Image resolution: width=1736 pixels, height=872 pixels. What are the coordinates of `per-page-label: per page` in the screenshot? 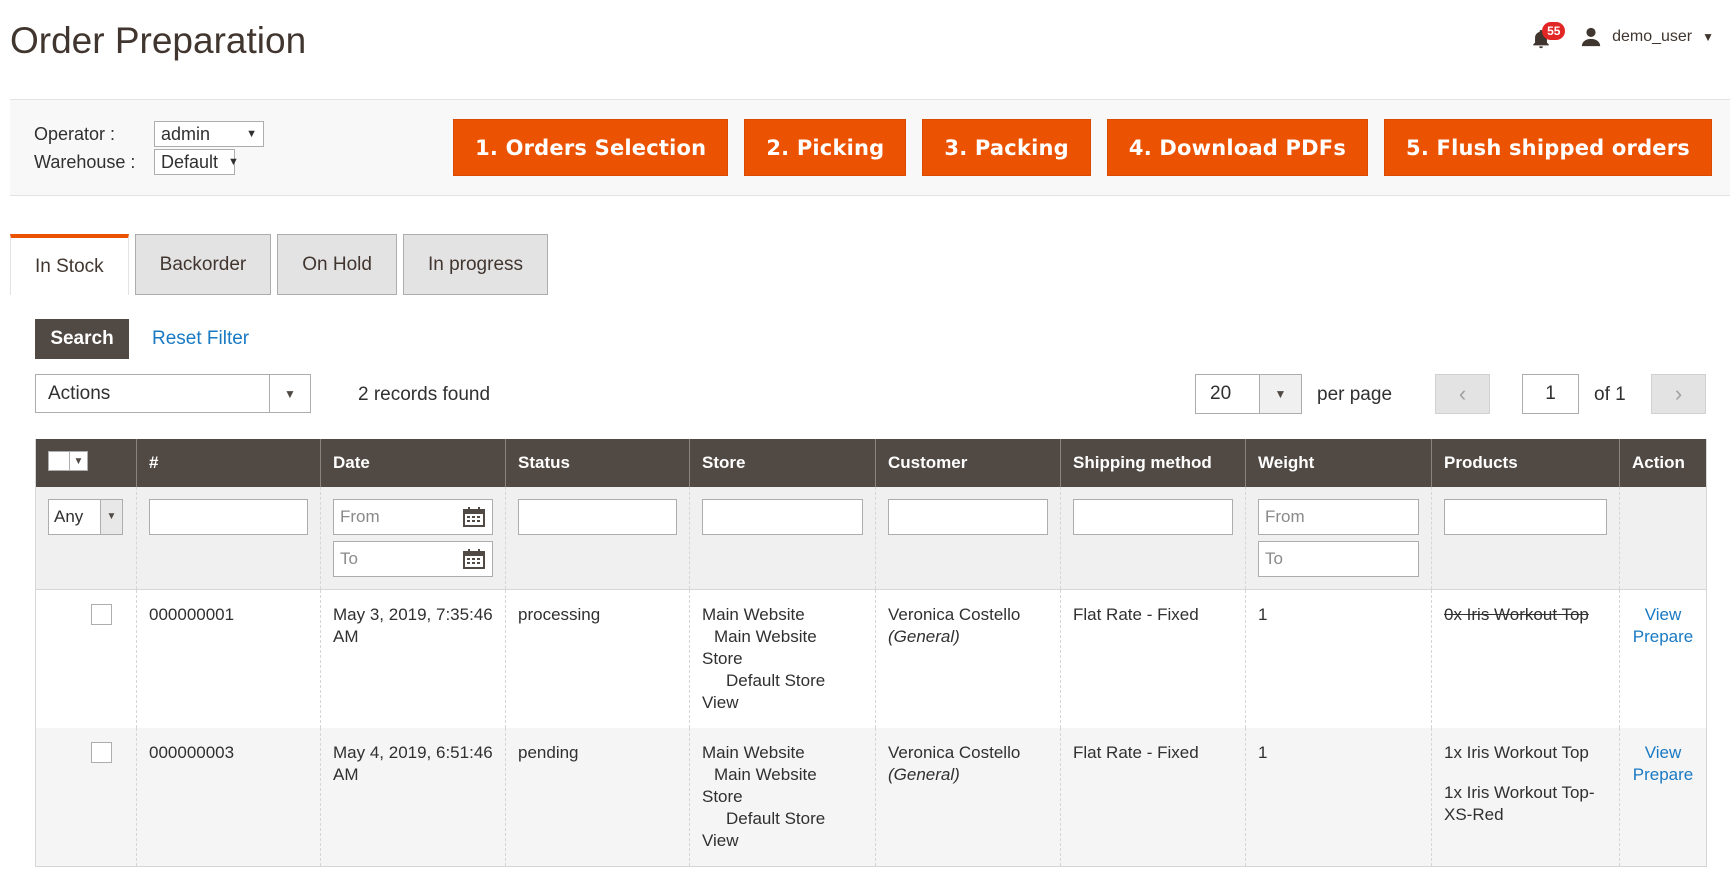 It's located at (1355, 394).